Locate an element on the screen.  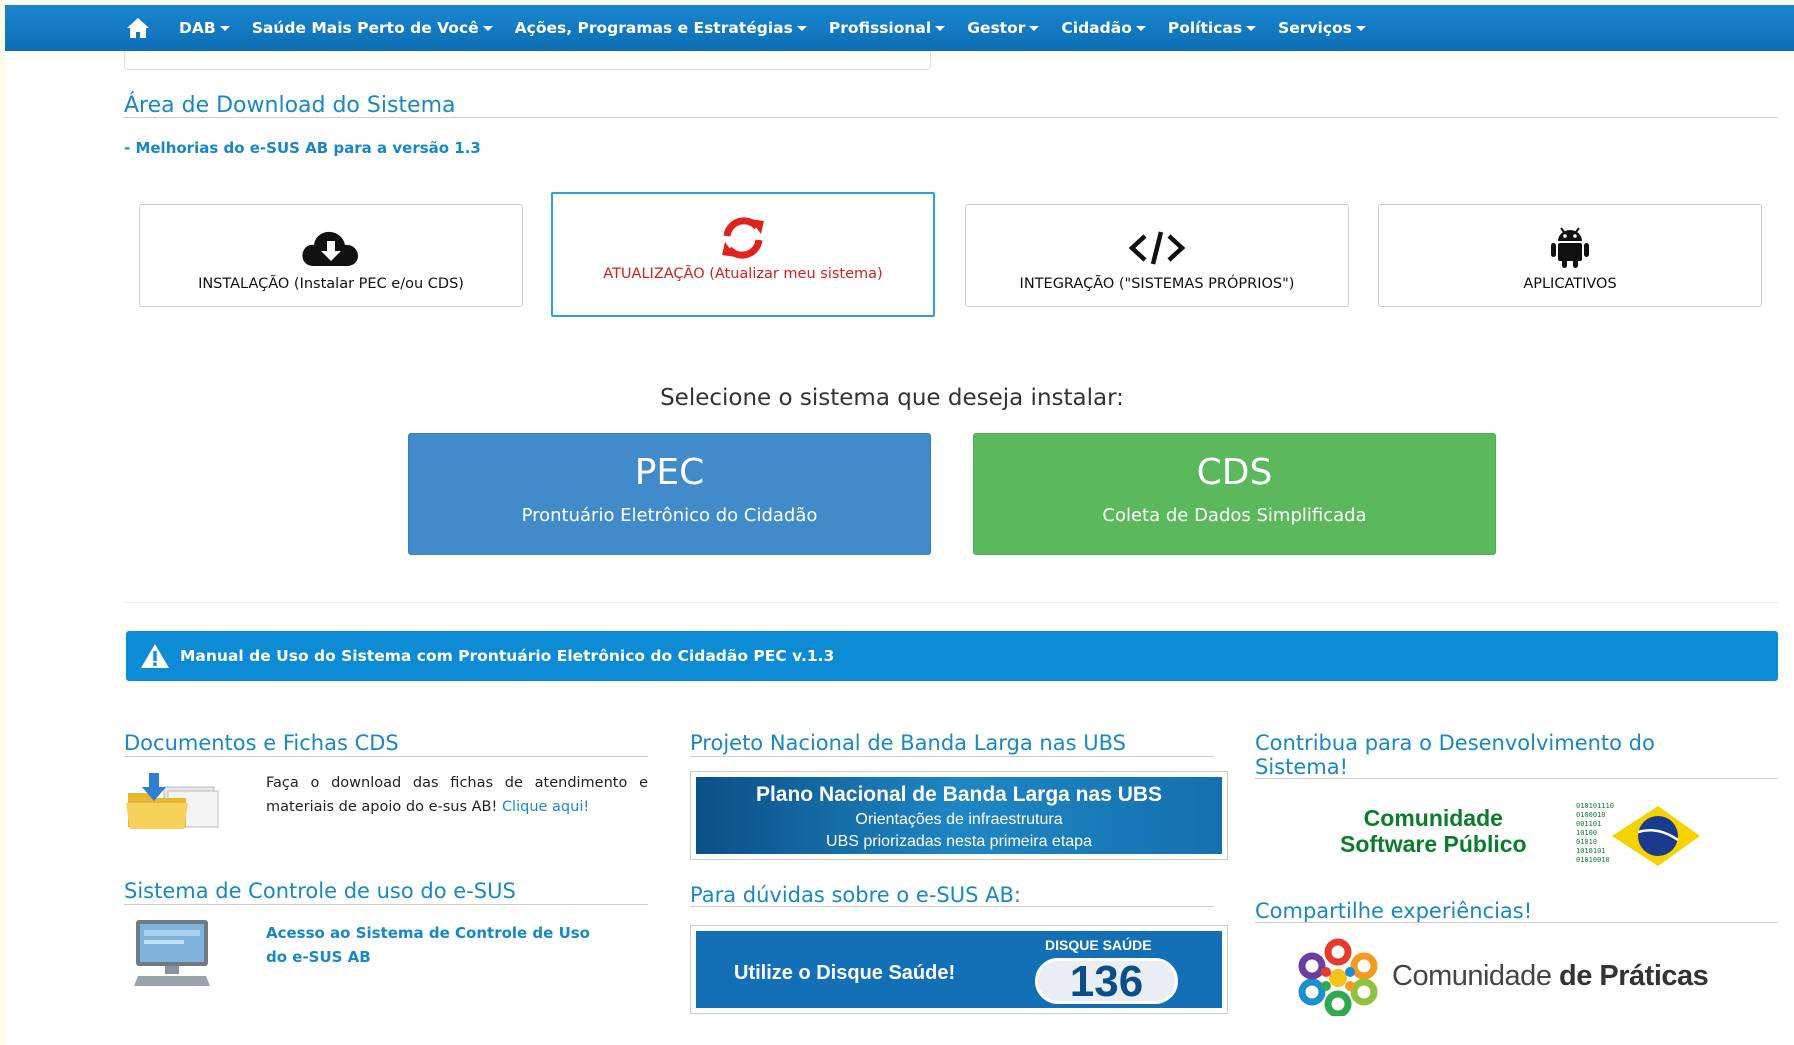
broadband-banner-line1: Orientações de infraestrutura is located at coordinates (959, 819).